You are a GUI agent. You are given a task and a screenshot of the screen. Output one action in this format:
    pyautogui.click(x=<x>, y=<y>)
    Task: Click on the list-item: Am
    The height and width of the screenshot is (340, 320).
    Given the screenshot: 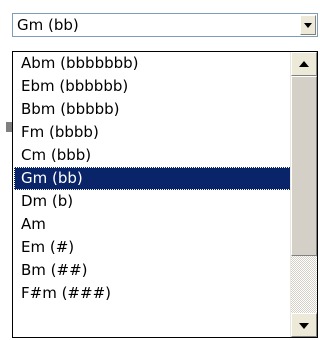 What is the action you would take?
    pyautogui.click(x=152, y=224)
    